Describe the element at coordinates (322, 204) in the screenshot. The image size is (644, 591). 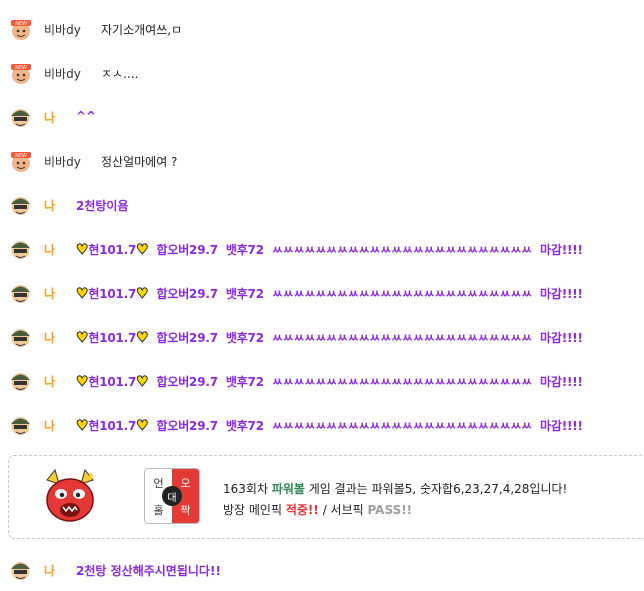
I see `chat-message: 나 2천탕이욤` at that location.